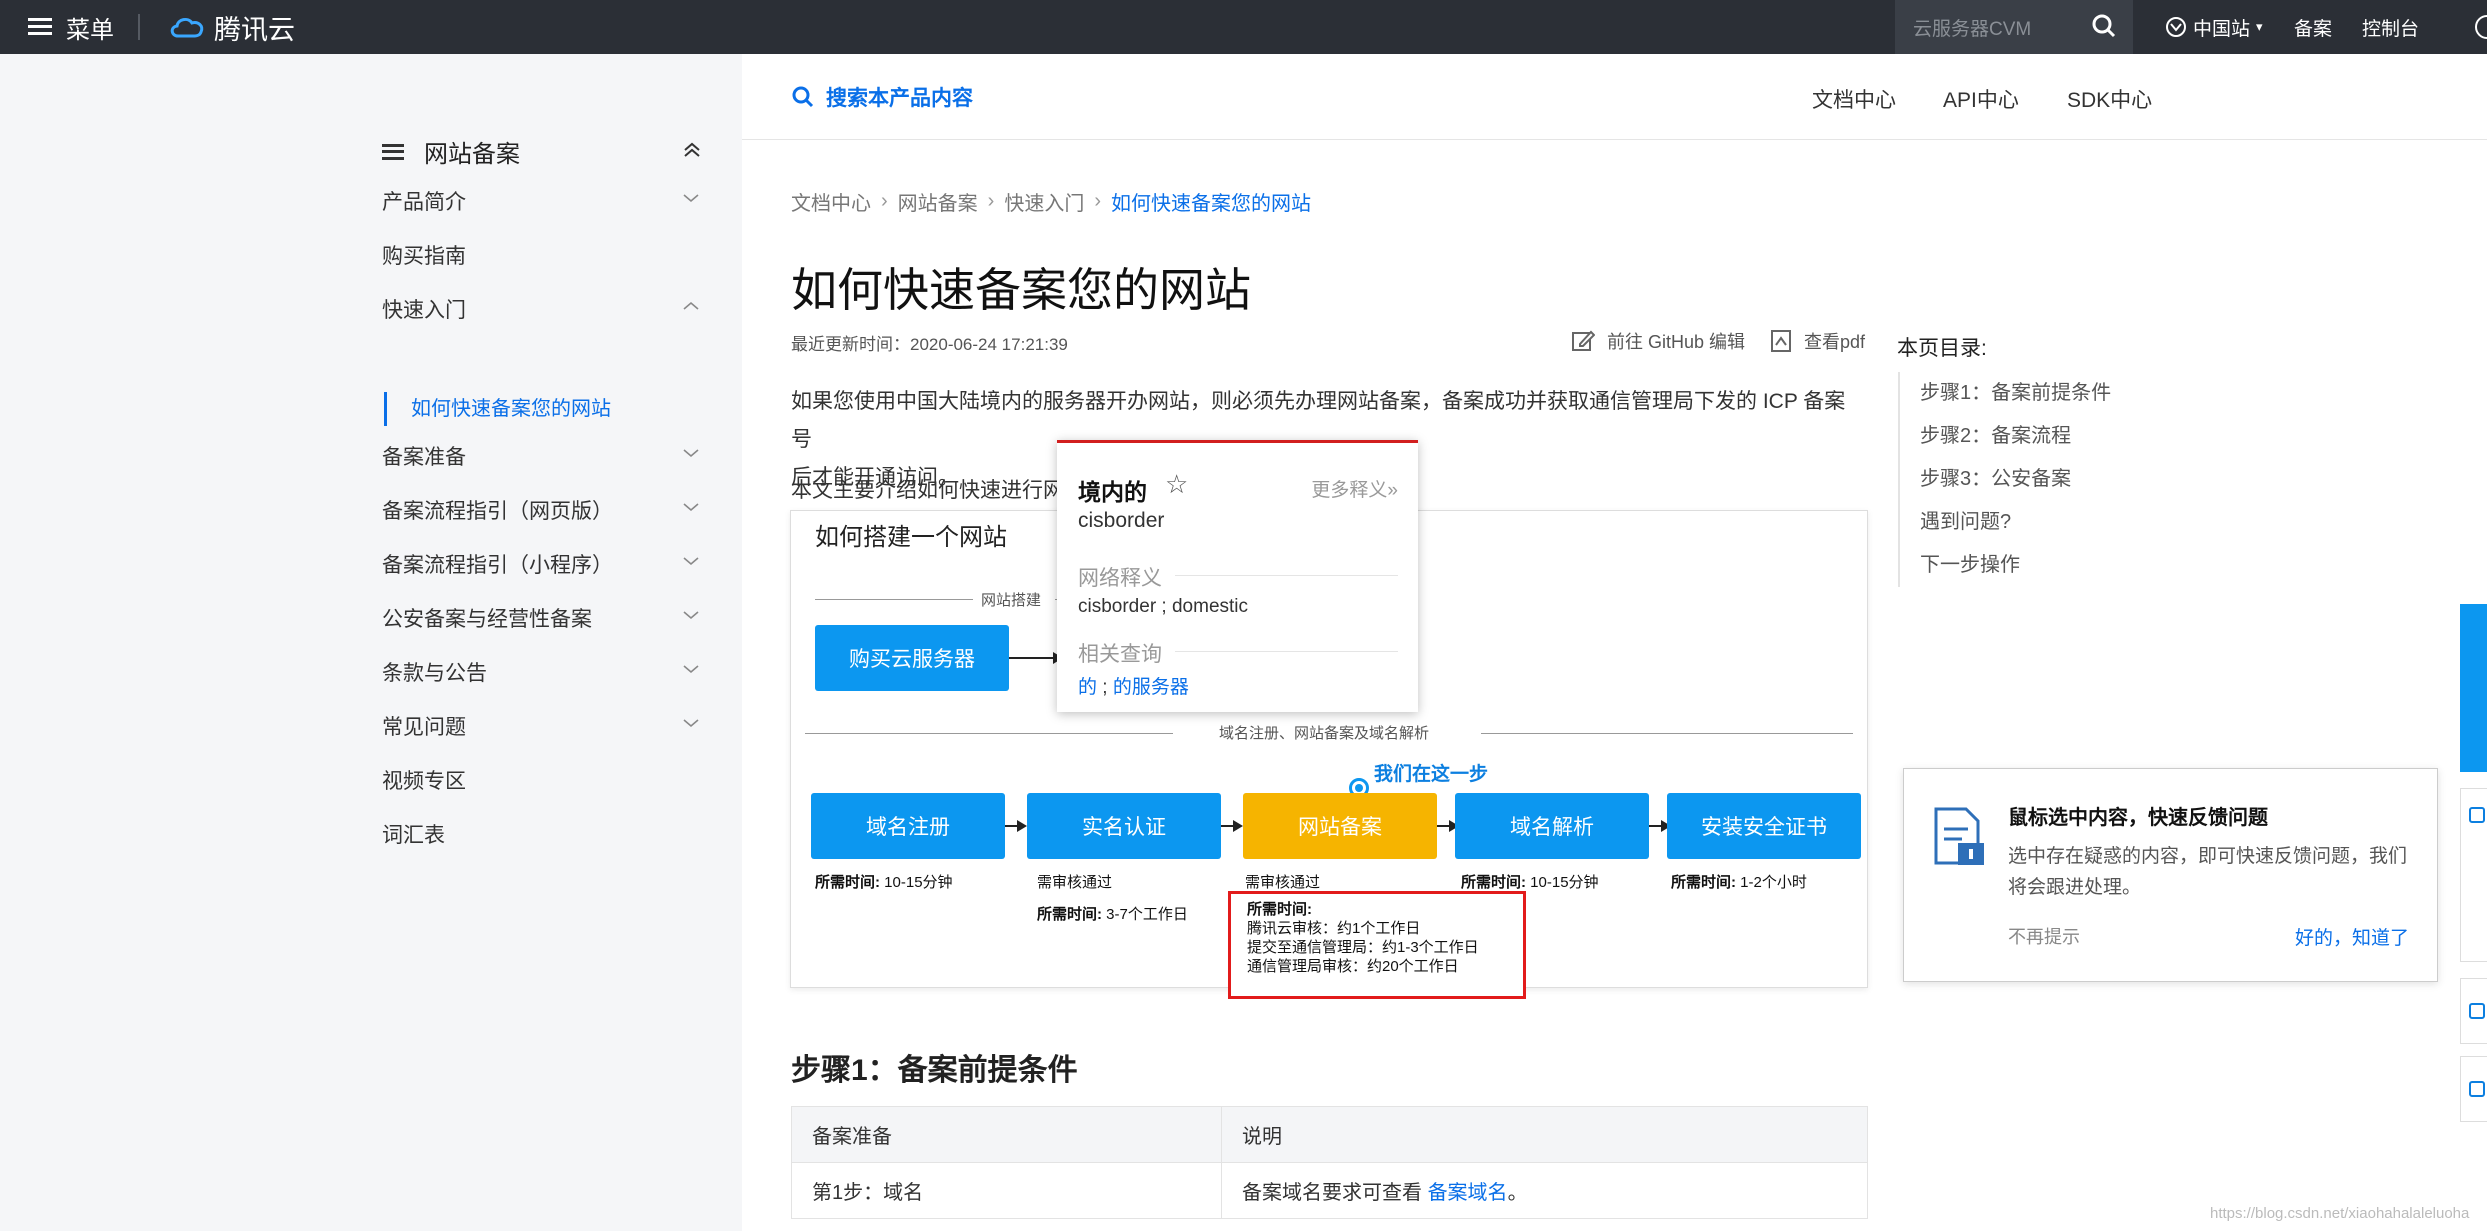 The width and height of the screenshot is (2487, 1231). I want to click on table-row: 第1步：域名 备案域名要求可查看 备案域名。, so click(1329, 1190).